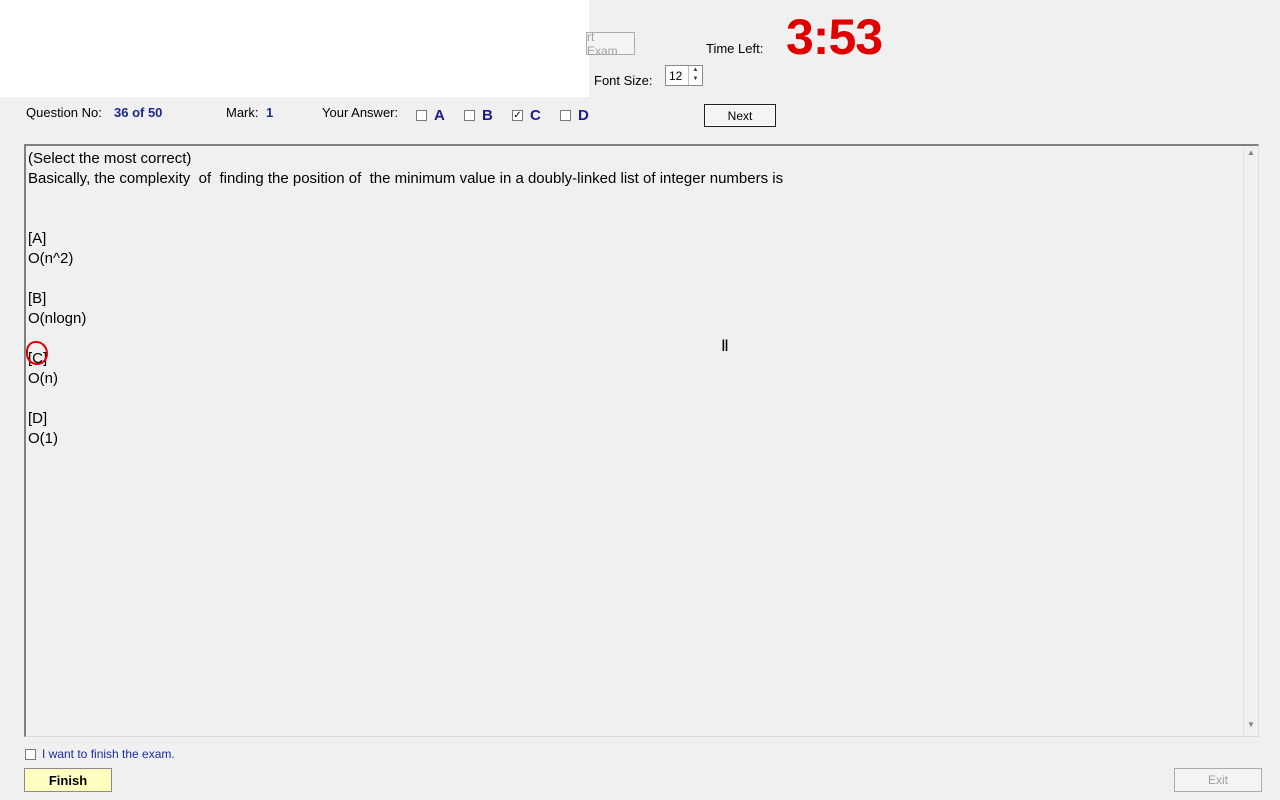 This screenshot has width=1280, height=800. I want to click on blank-panel, so click(294, 48).